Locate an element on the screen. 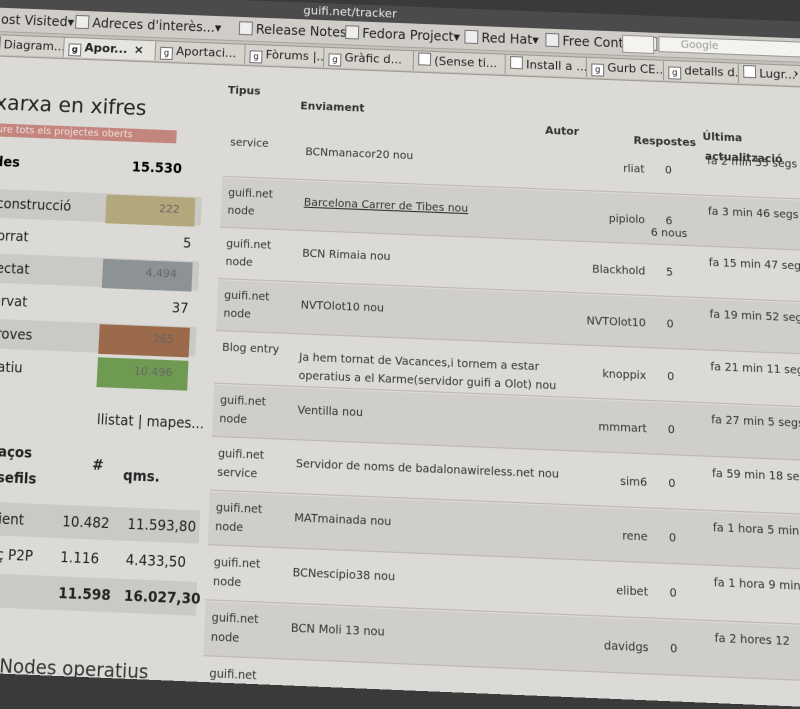 This screenshot has height=709, width=800. nodes-label: Nodes is located at coordinates (10, 162).